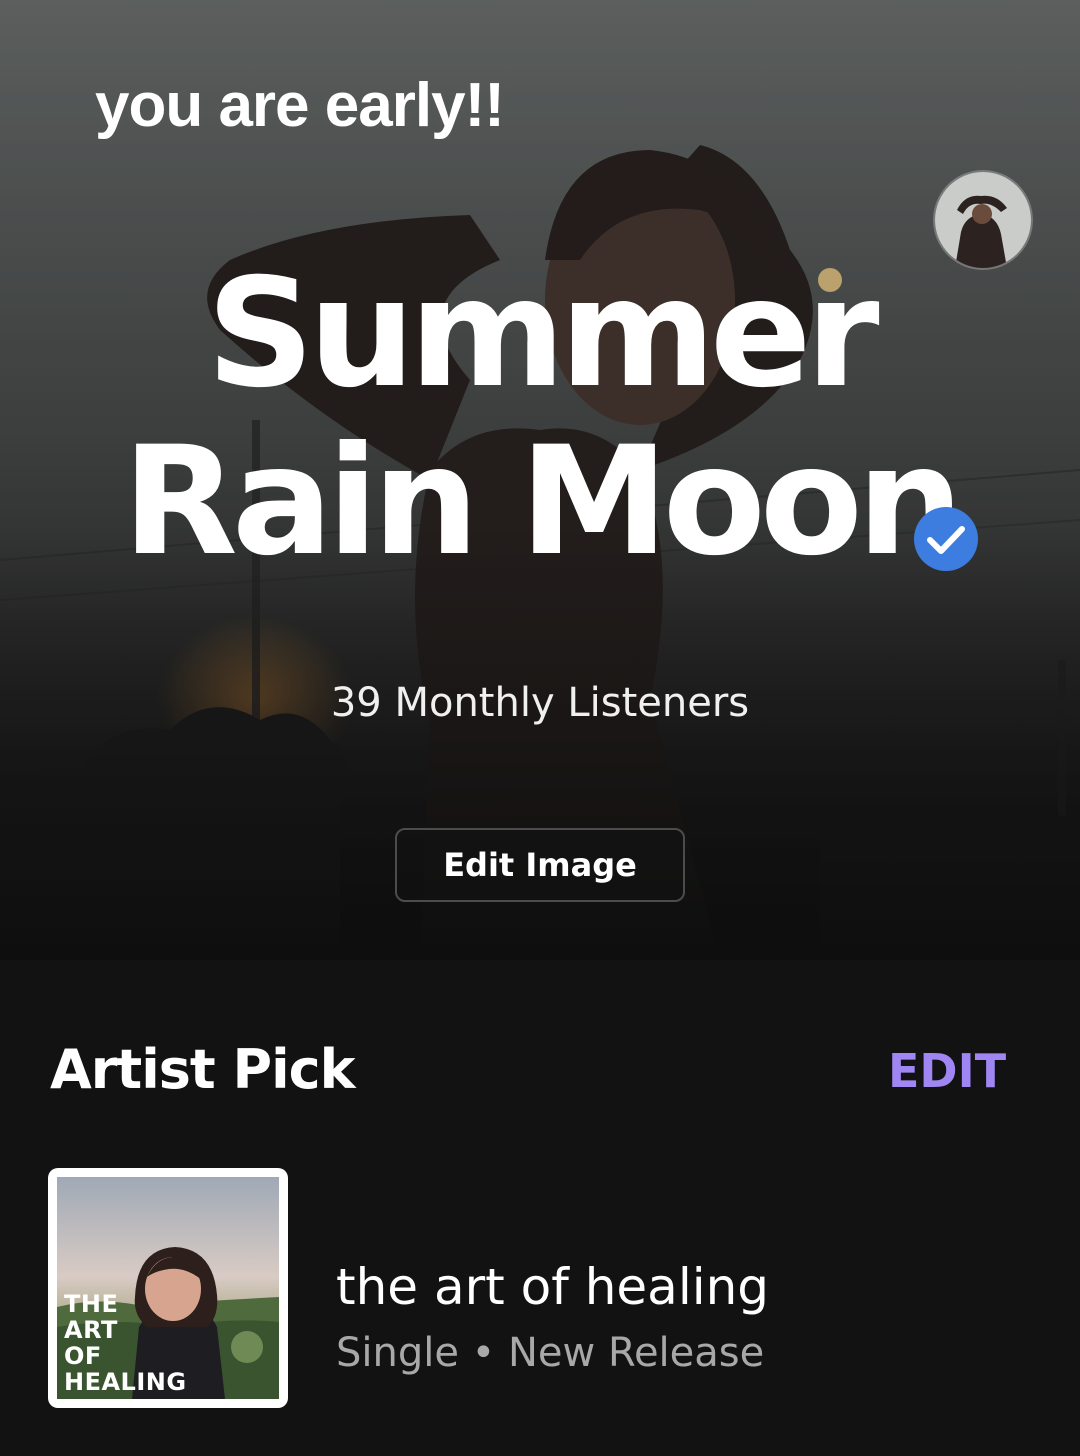  I want to click on cover-text-line: HEALING, so click(125, 1382).